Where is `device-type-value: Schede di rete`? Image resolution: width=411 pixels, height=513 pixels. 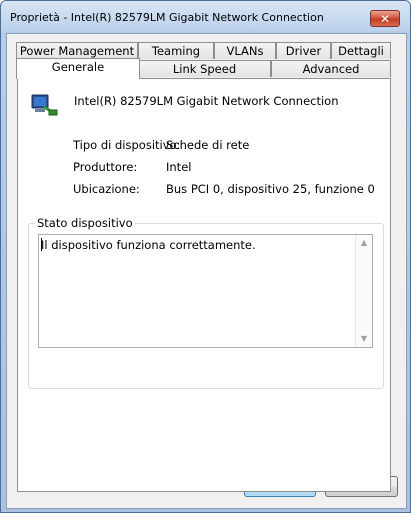 device-type-value: Schede di rete is located at coordinates (208, 145).